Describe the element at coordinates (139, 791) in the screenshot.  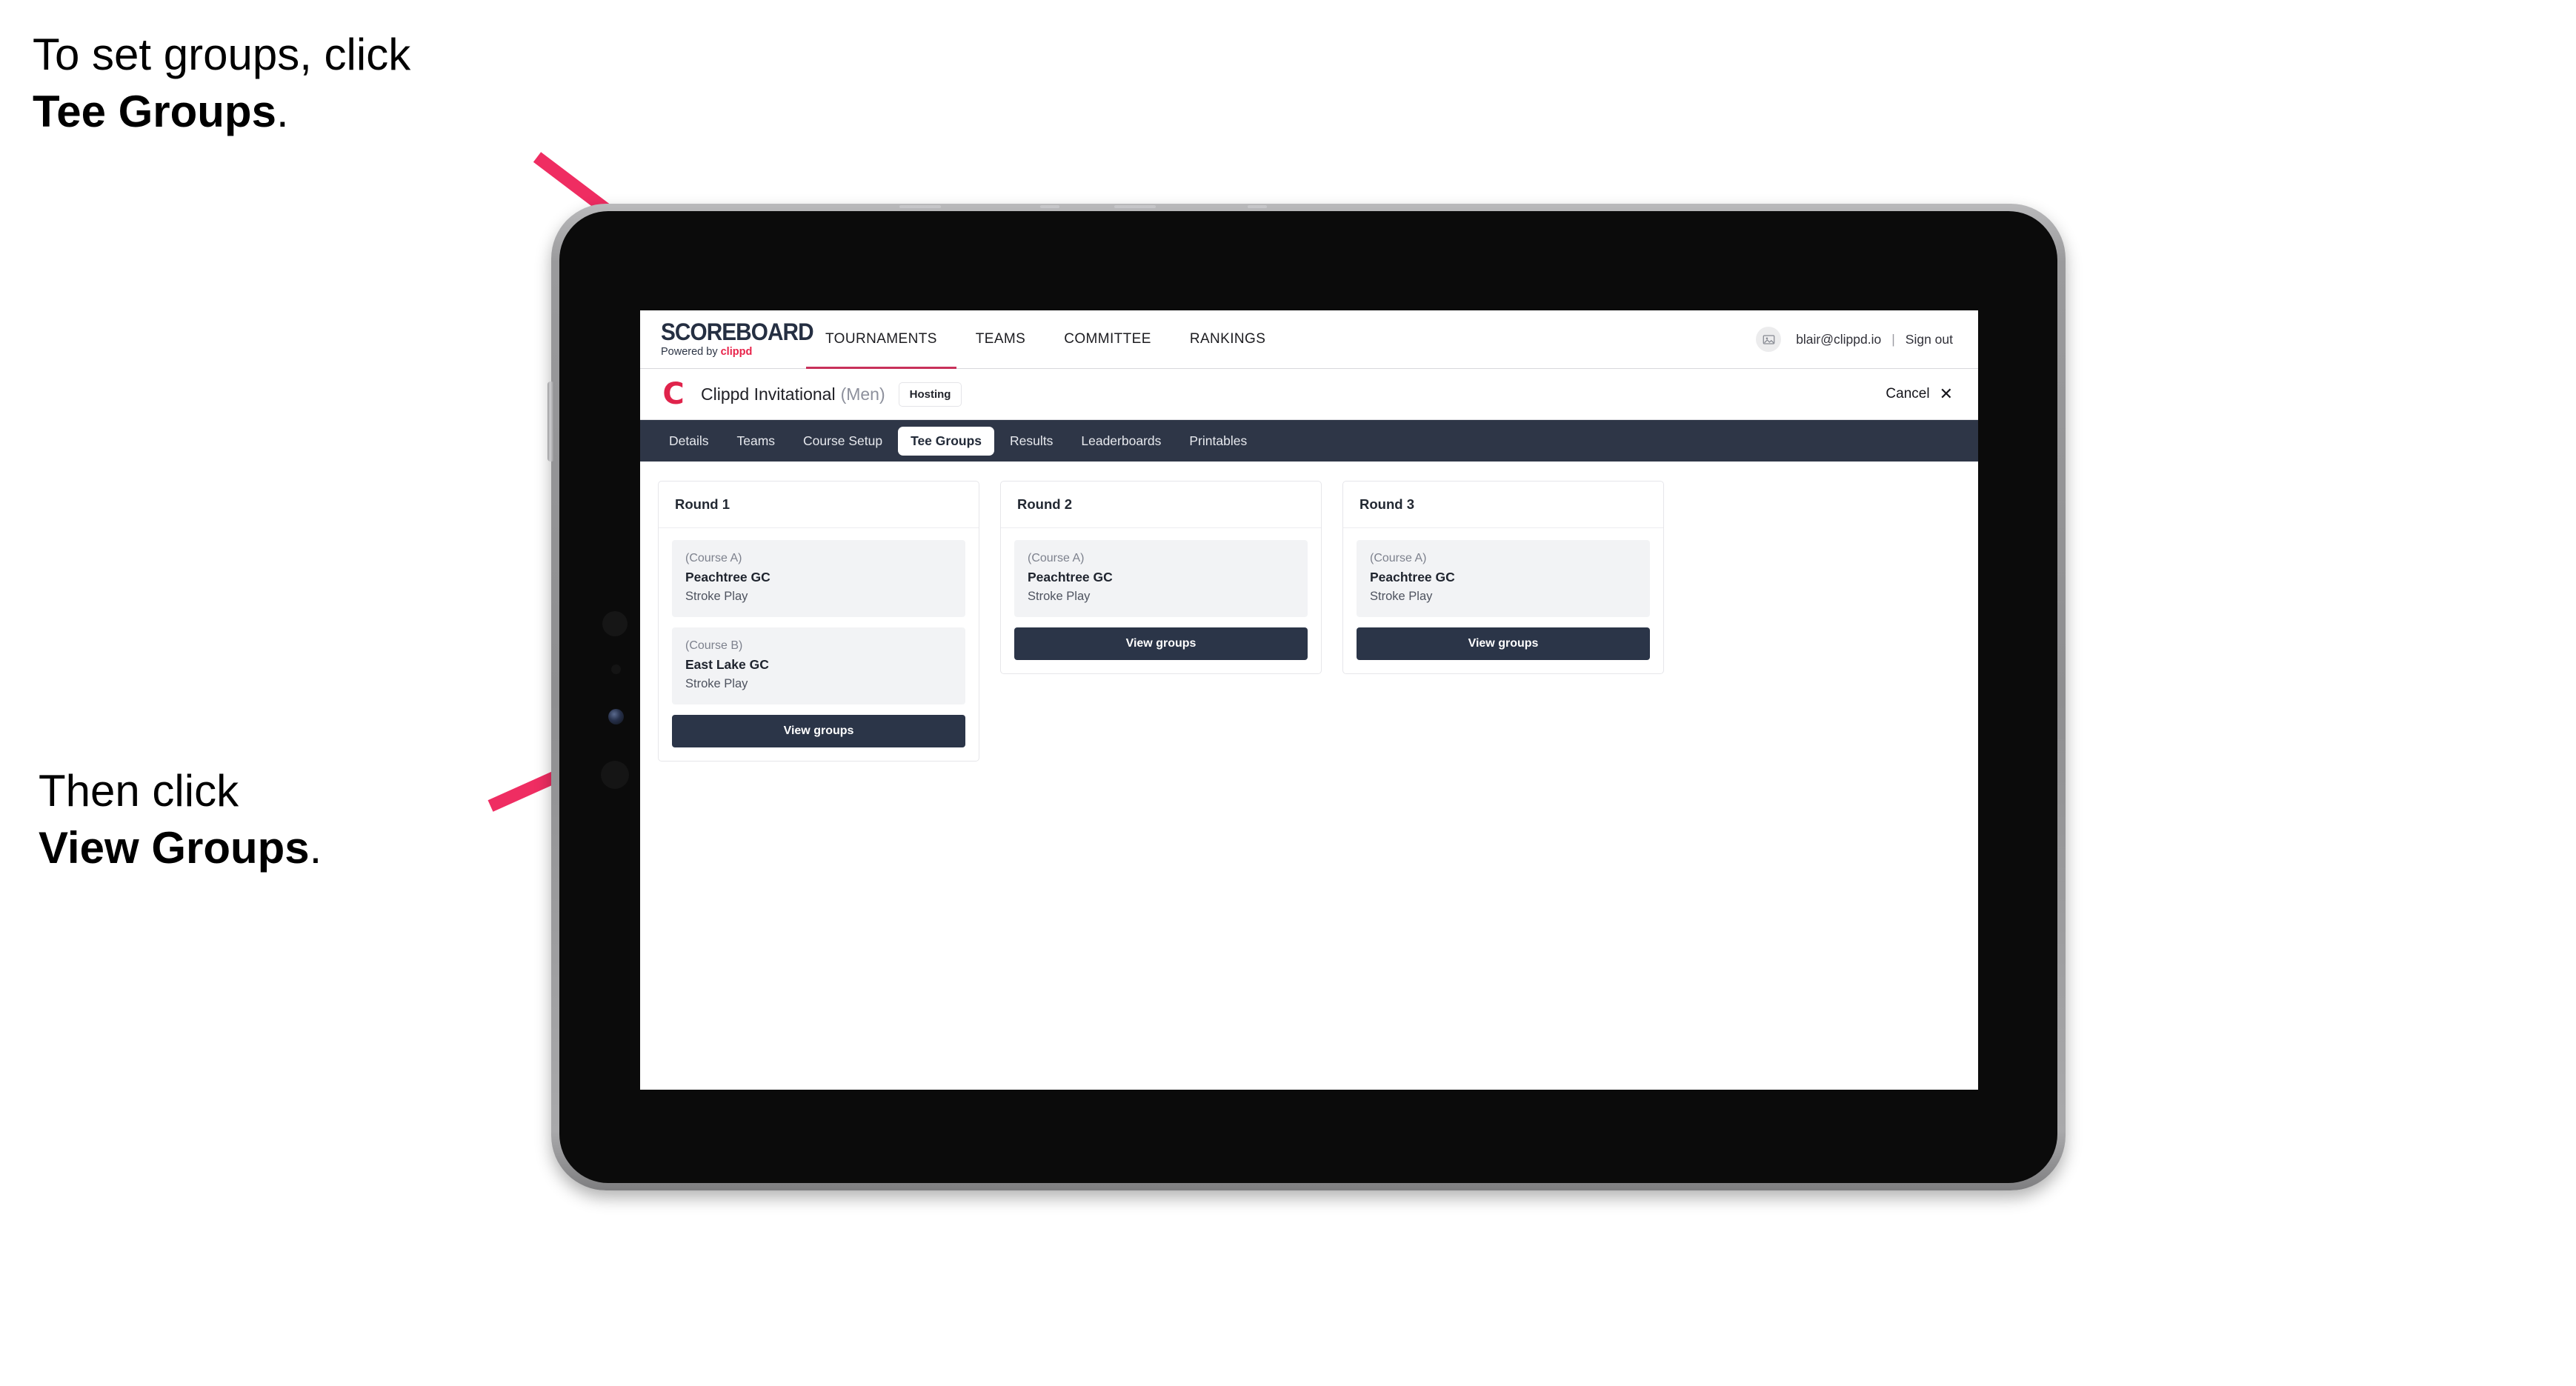
I see `instruction-bottom-line1: Then click` at that location.